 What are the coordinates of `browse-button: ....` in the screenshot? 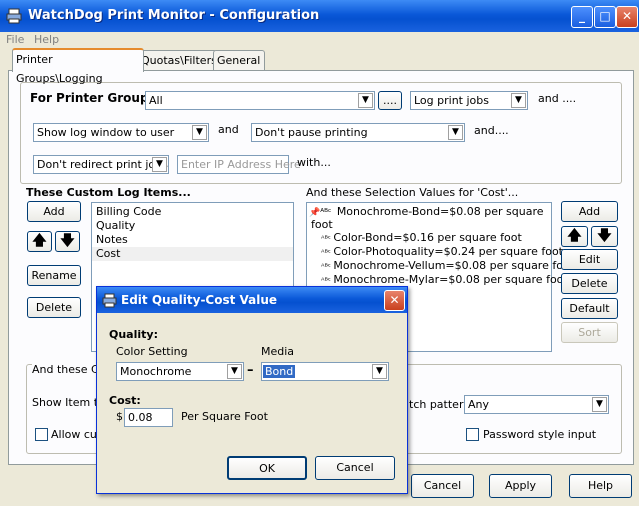 It's located at (390, 100).